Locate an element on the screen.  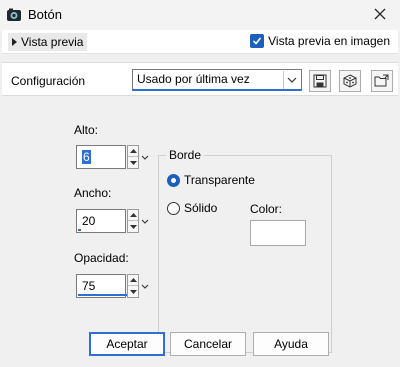
borde-group-title: Borde is located at coordinates (185, 155).